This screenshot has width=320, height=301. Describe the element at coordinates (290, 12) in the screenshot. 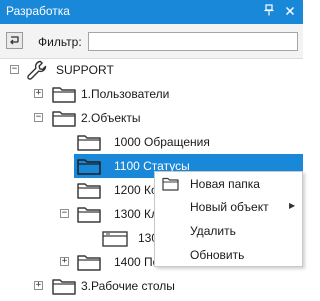

I see `close-icon` at that location.